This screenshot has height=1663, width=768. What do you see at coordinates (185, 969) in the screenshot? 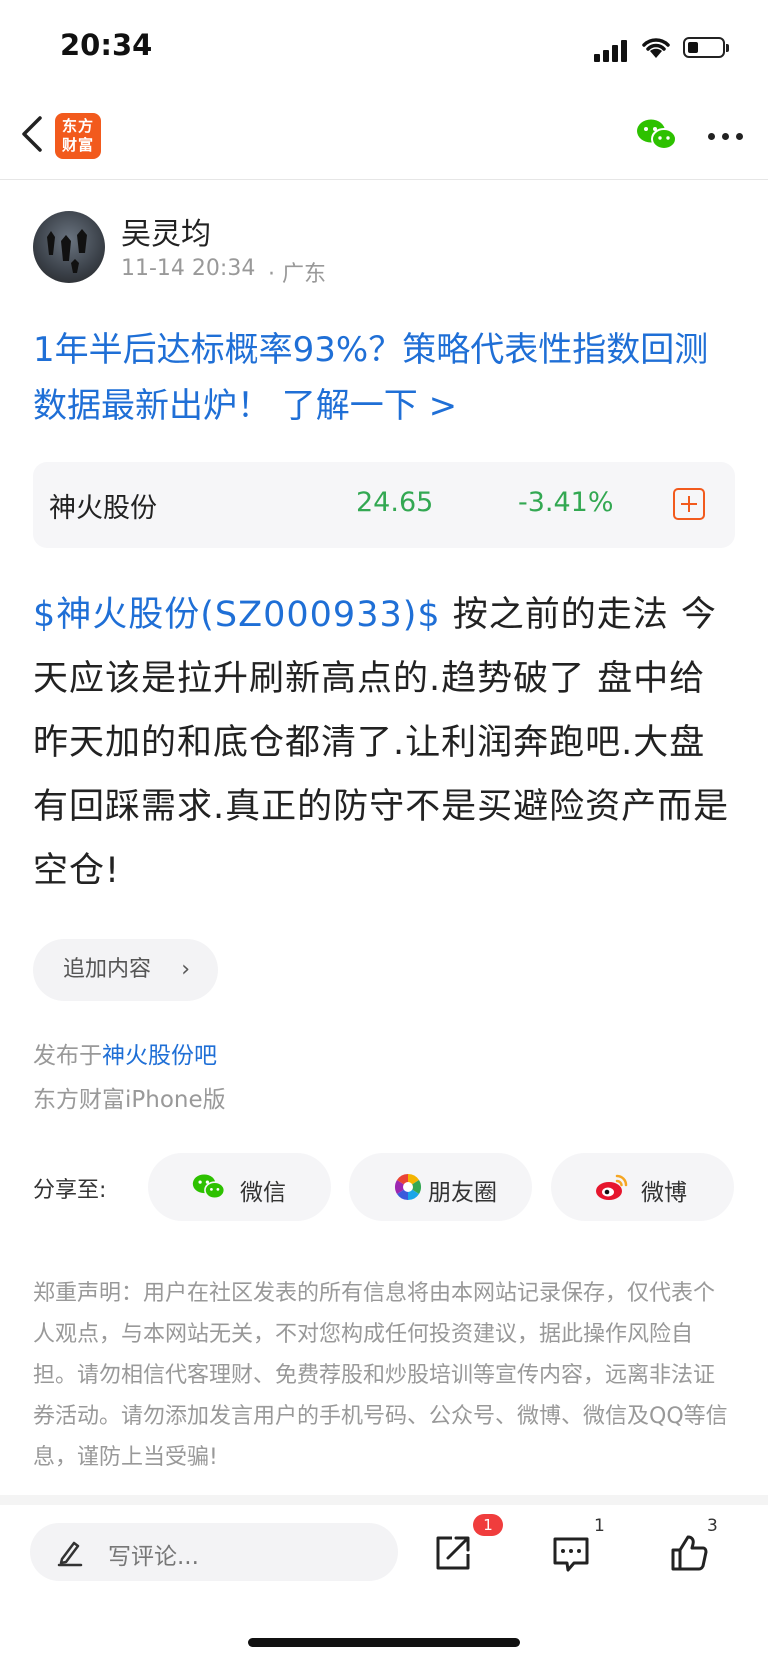
I see `chevron-right-icon: ›` at bounding box center [185, 969].